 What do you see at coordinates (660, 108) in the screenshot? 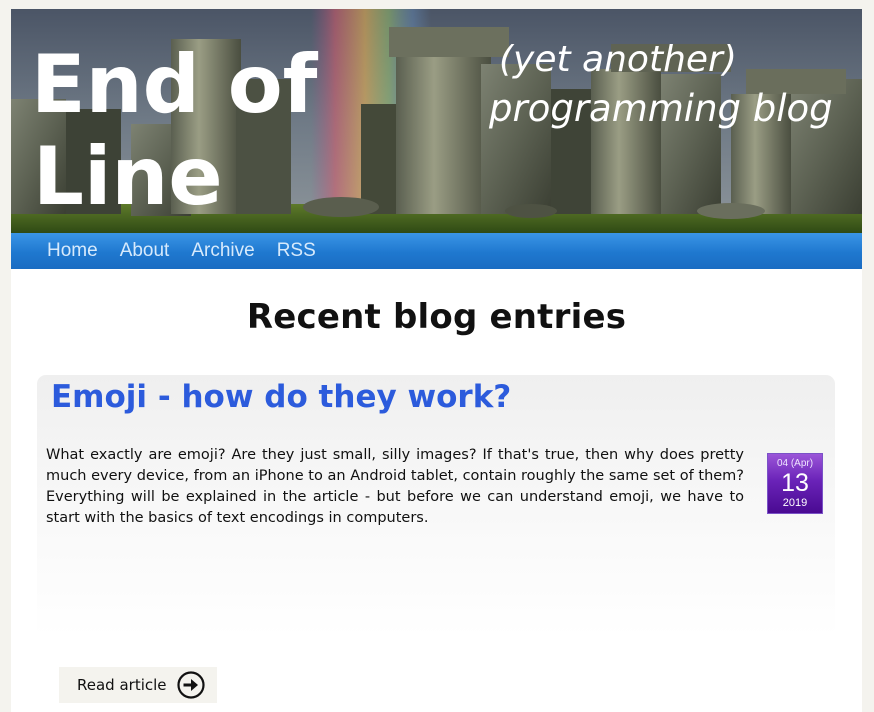
I see `logo-tagline-line2: programming blog` at bounding box center [660, 108].